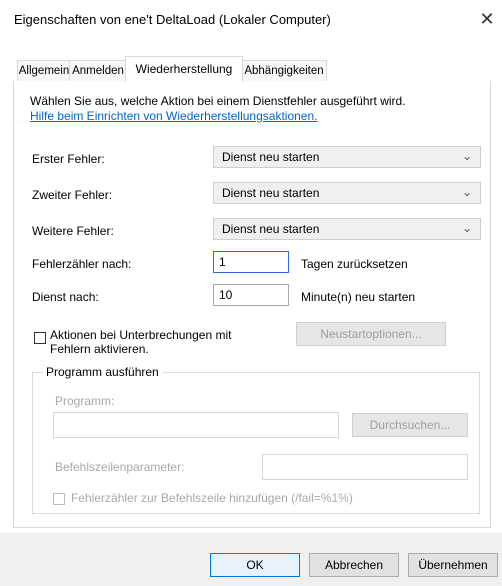 The height and width of the screenshot is (586, 502). I want to click on apply-button: Übernehmen, so click(453, 565).